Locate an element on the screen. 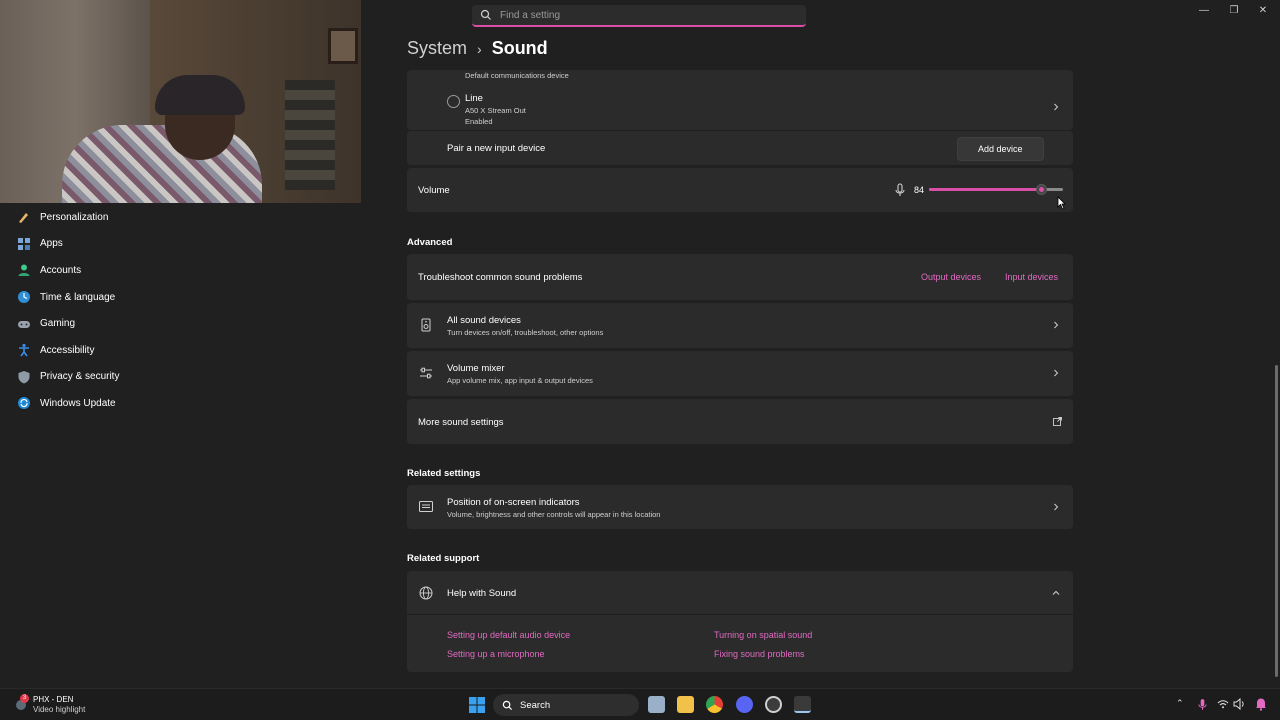  webcam-shelf is located at coordinates (310, 135).